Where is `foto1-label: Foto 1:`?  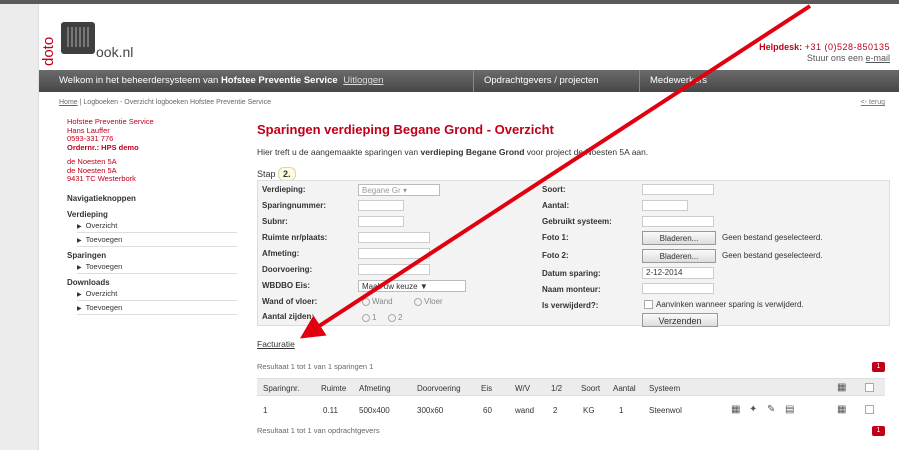 foto1-label: Foto 1: is located at coordinates (555, 237).